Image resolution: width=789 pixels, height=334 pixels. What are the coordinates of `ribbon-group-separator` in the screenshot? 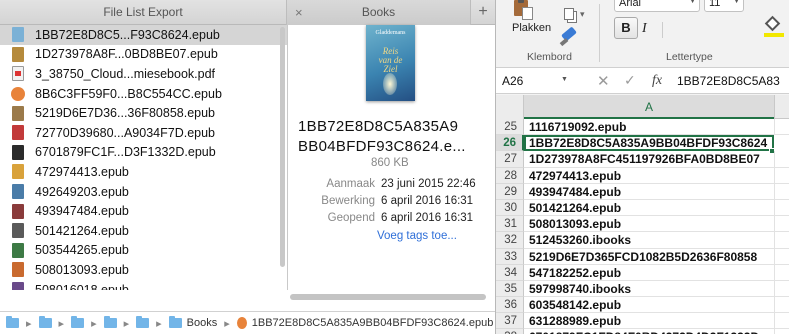 It's located at (599, 33).